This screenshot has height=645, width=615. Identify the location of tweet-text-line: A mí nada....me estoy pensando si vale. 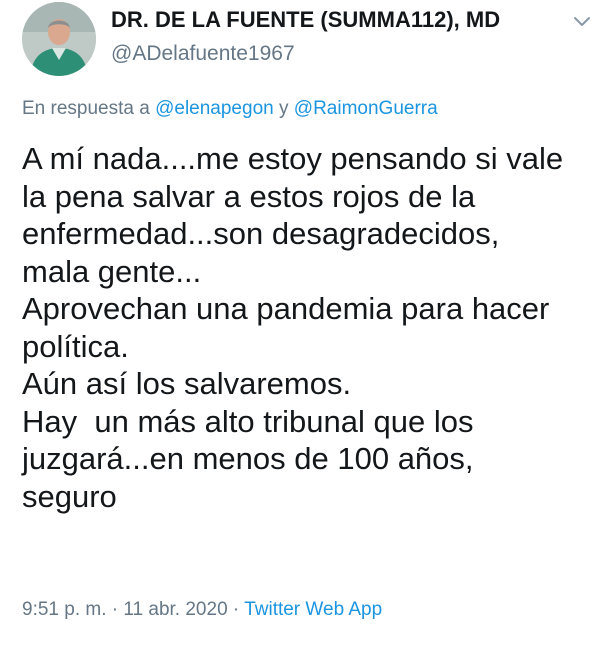
(293, 158).